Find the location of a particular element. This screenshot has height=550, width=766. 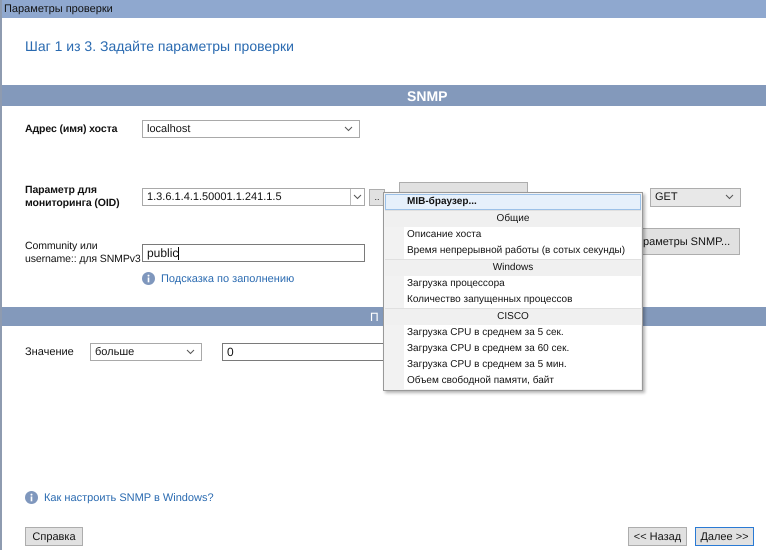

browse-button: .. is located at coordinates (377, 197).